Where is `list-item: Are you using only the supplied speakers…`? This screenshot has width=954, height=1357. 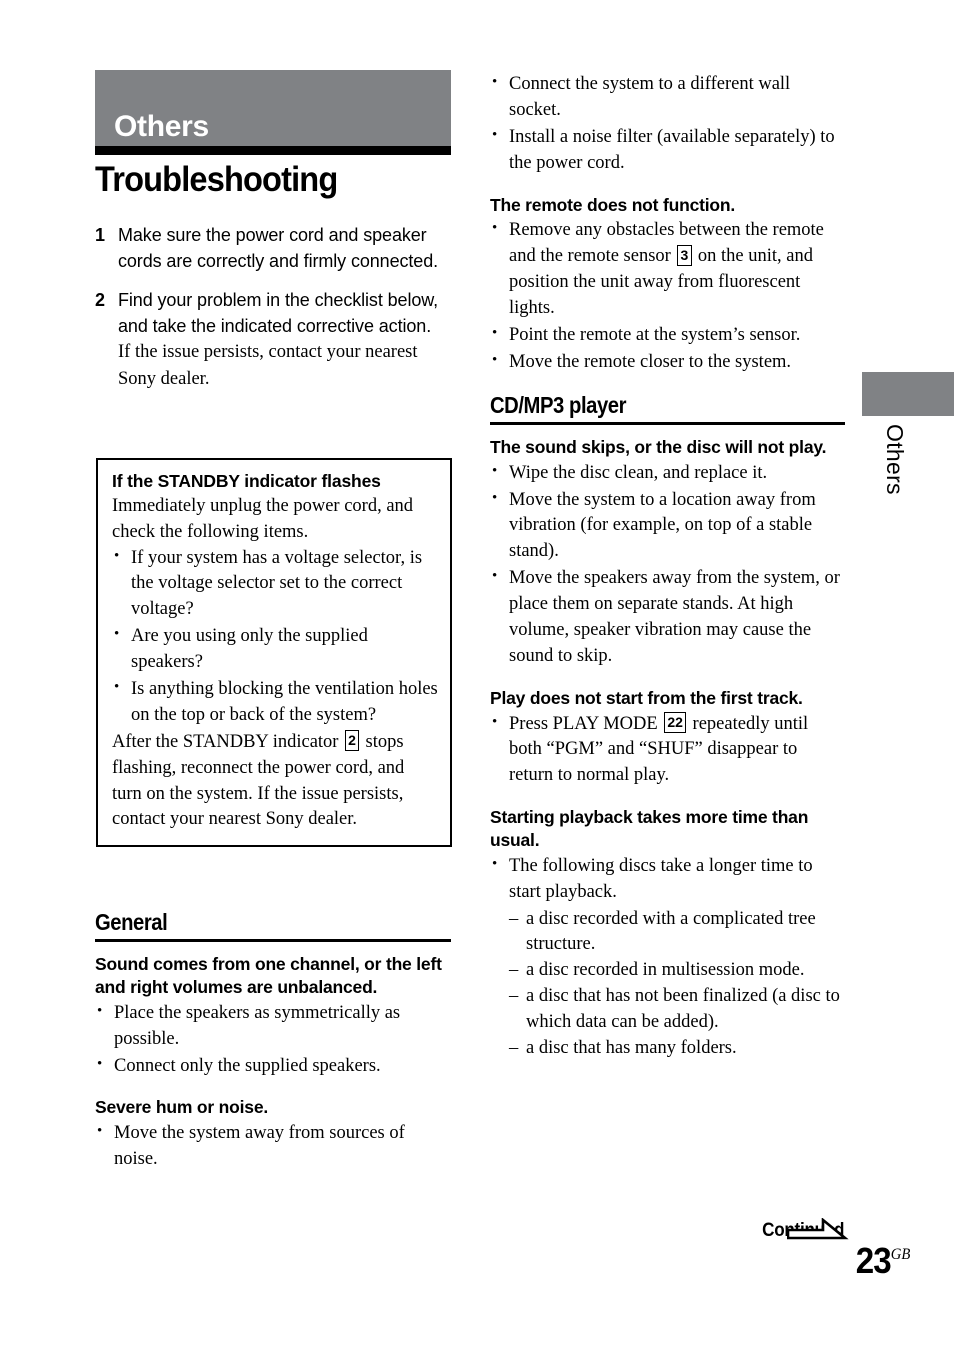
list-item: Are you using only the supplied speakers… is located at coordinates (275, 649).